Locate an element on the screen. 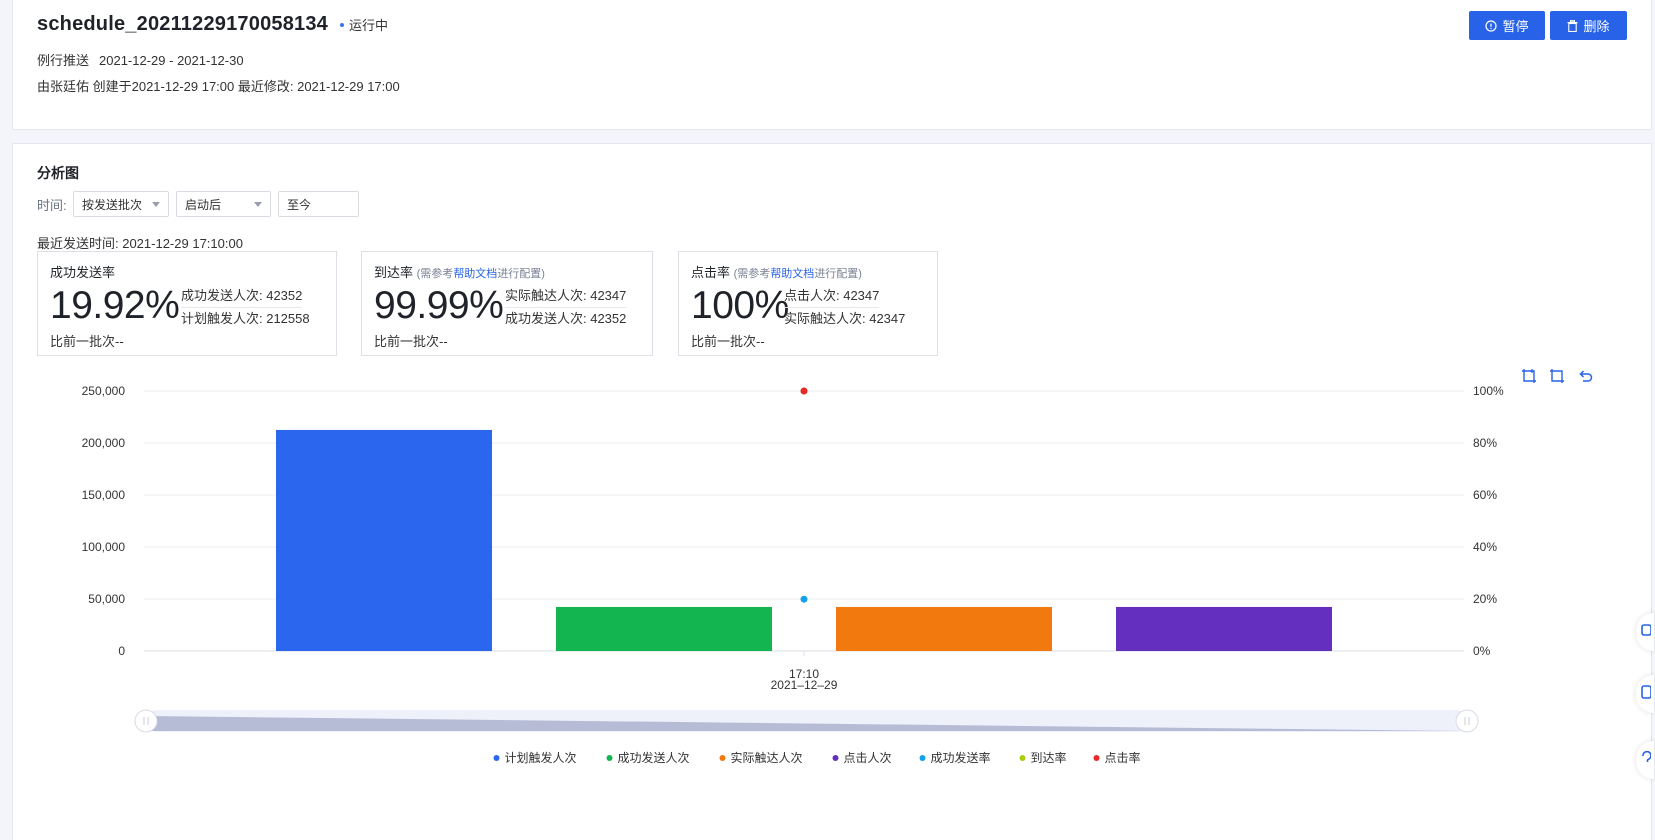  metric-title-text: 到达率 is located at coordinates (394, 272).